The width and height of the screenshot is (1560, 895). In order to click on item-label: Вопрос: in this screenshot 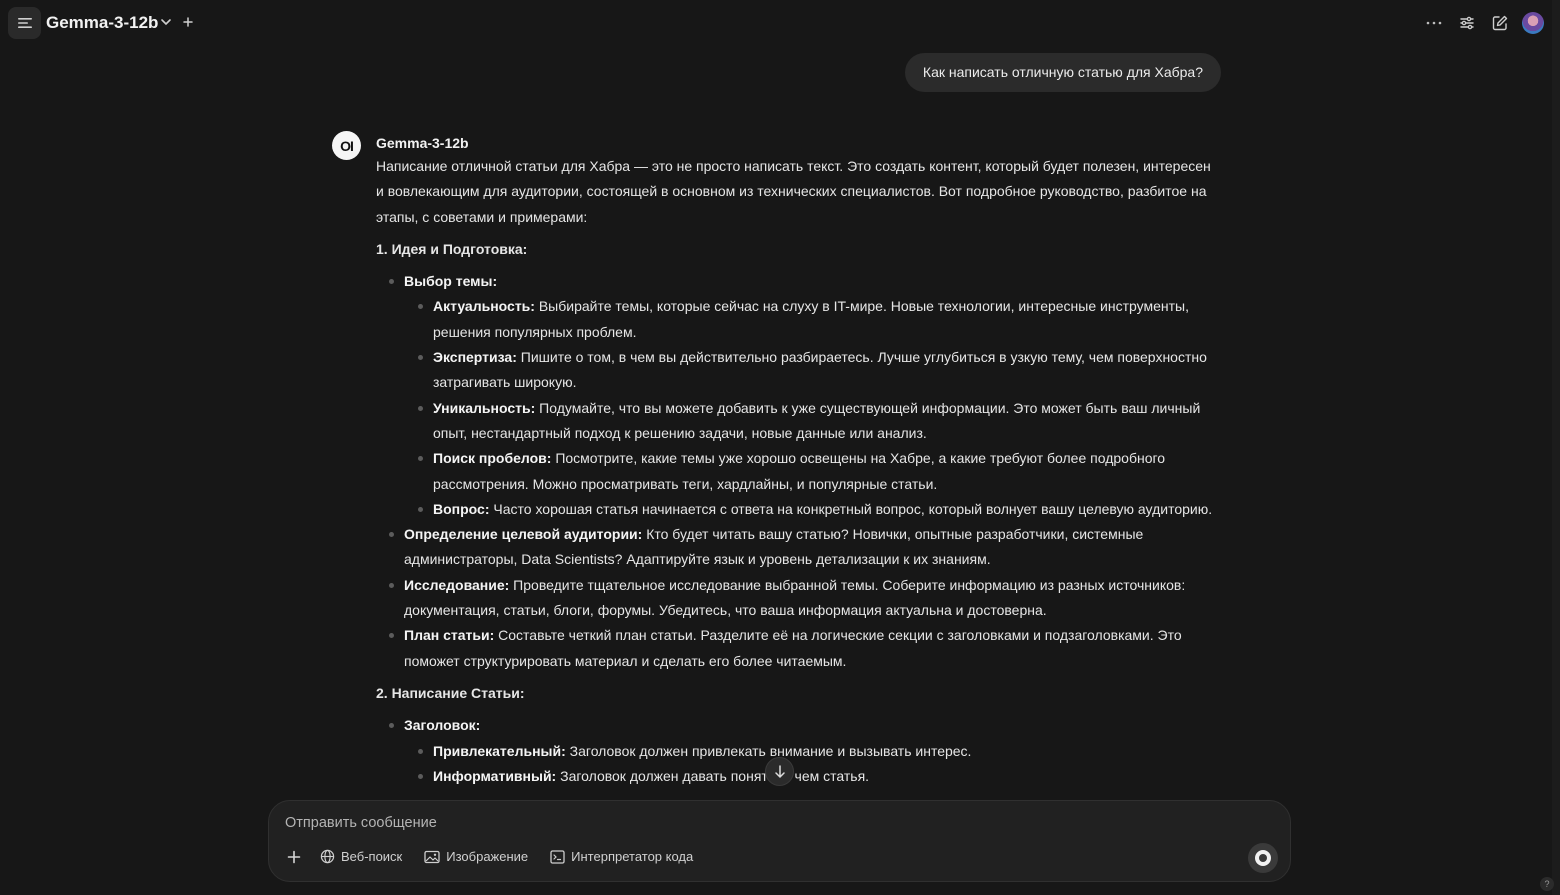, I will do `click(461, 508)`.